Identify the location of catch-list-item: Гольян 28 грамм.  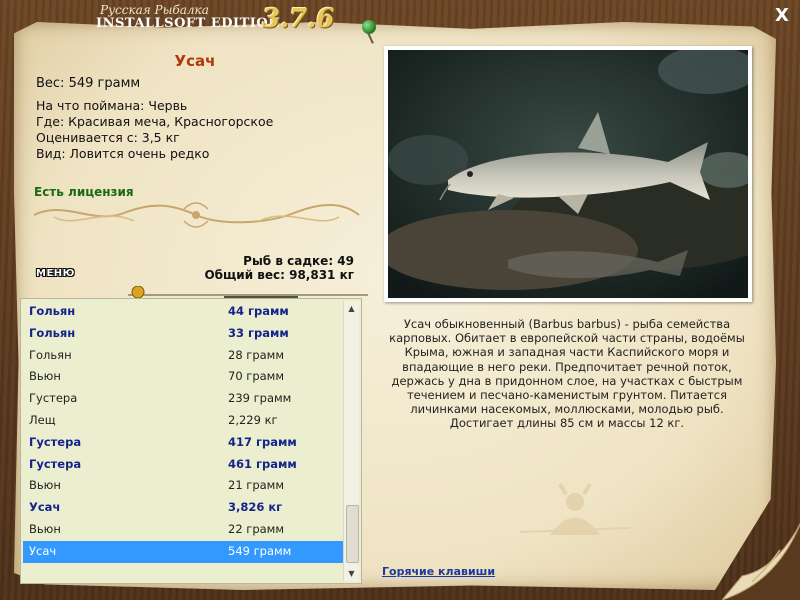
(183, 356).